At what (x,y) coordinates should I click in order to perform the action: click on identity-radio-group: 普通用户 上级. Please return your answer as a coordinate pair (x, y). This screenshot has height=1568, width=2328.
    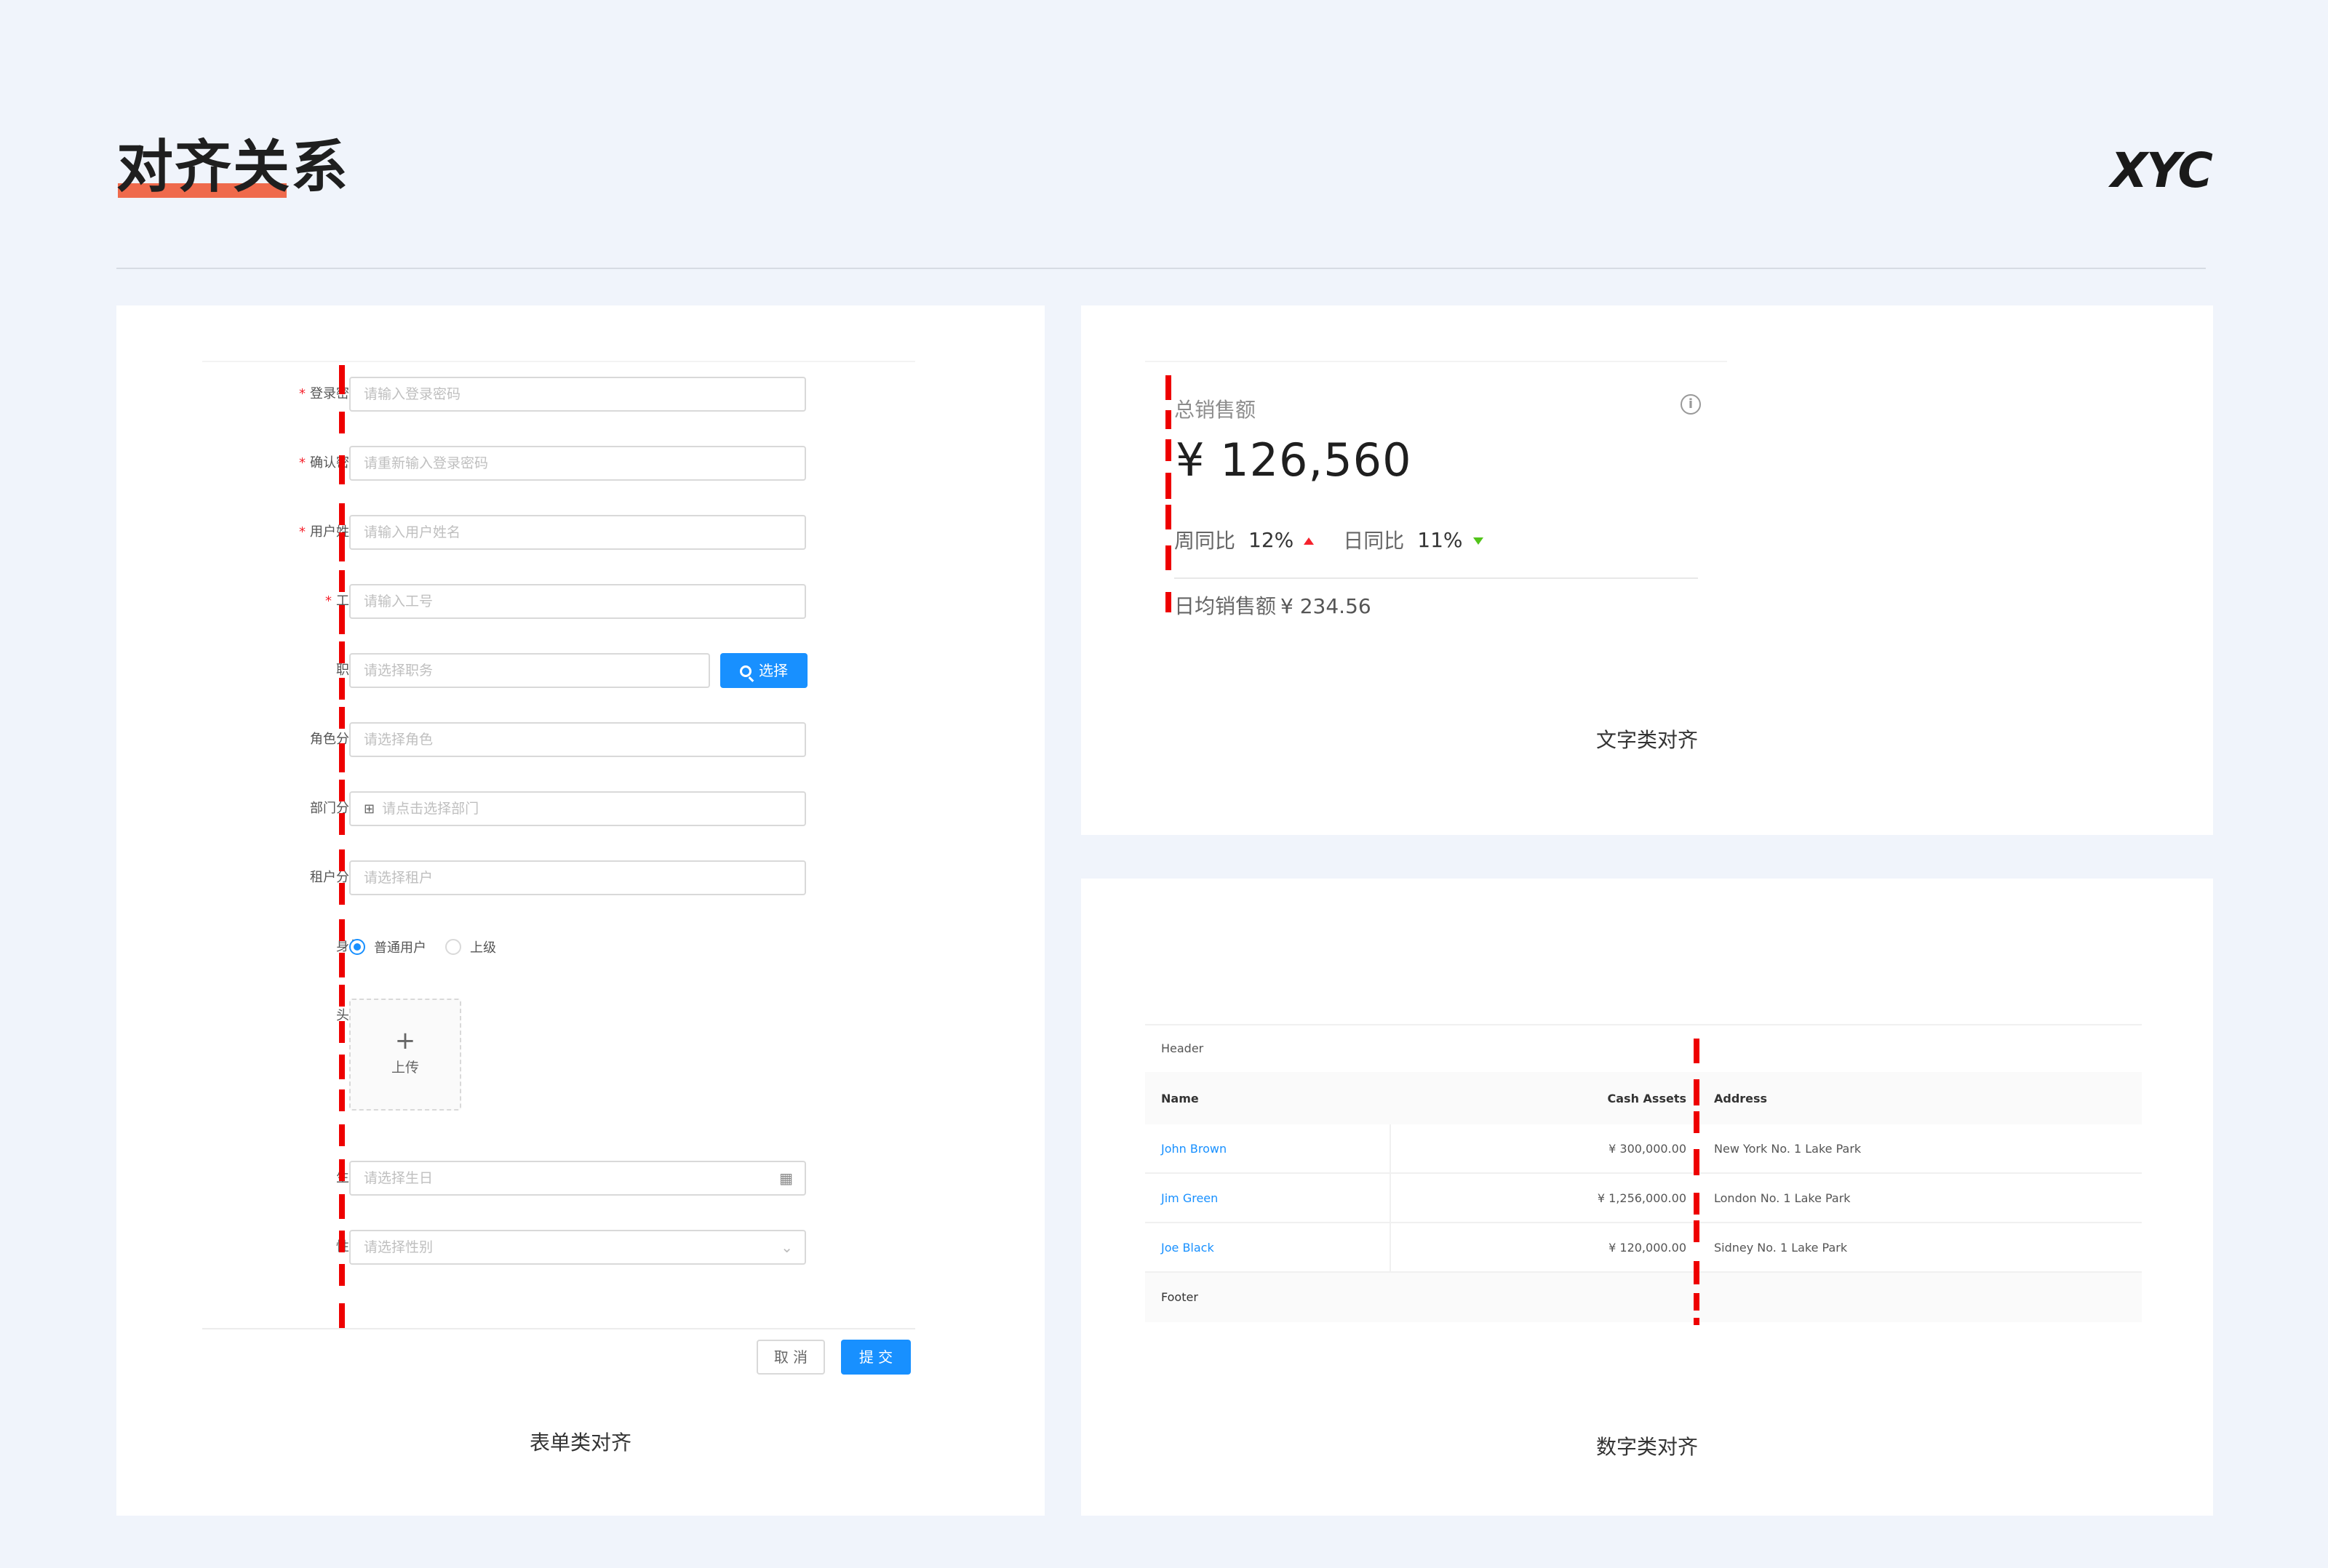
    Looking at the image, I should click on (432, 946).